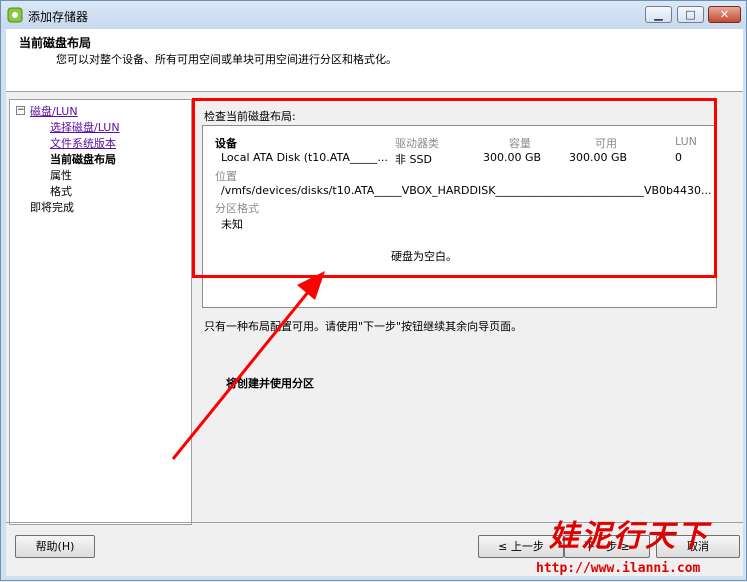  What do you see at coordinates (248, 365) in the screenshot?
I see `annotation-arrow-icon` at bounding box center [248, 365].